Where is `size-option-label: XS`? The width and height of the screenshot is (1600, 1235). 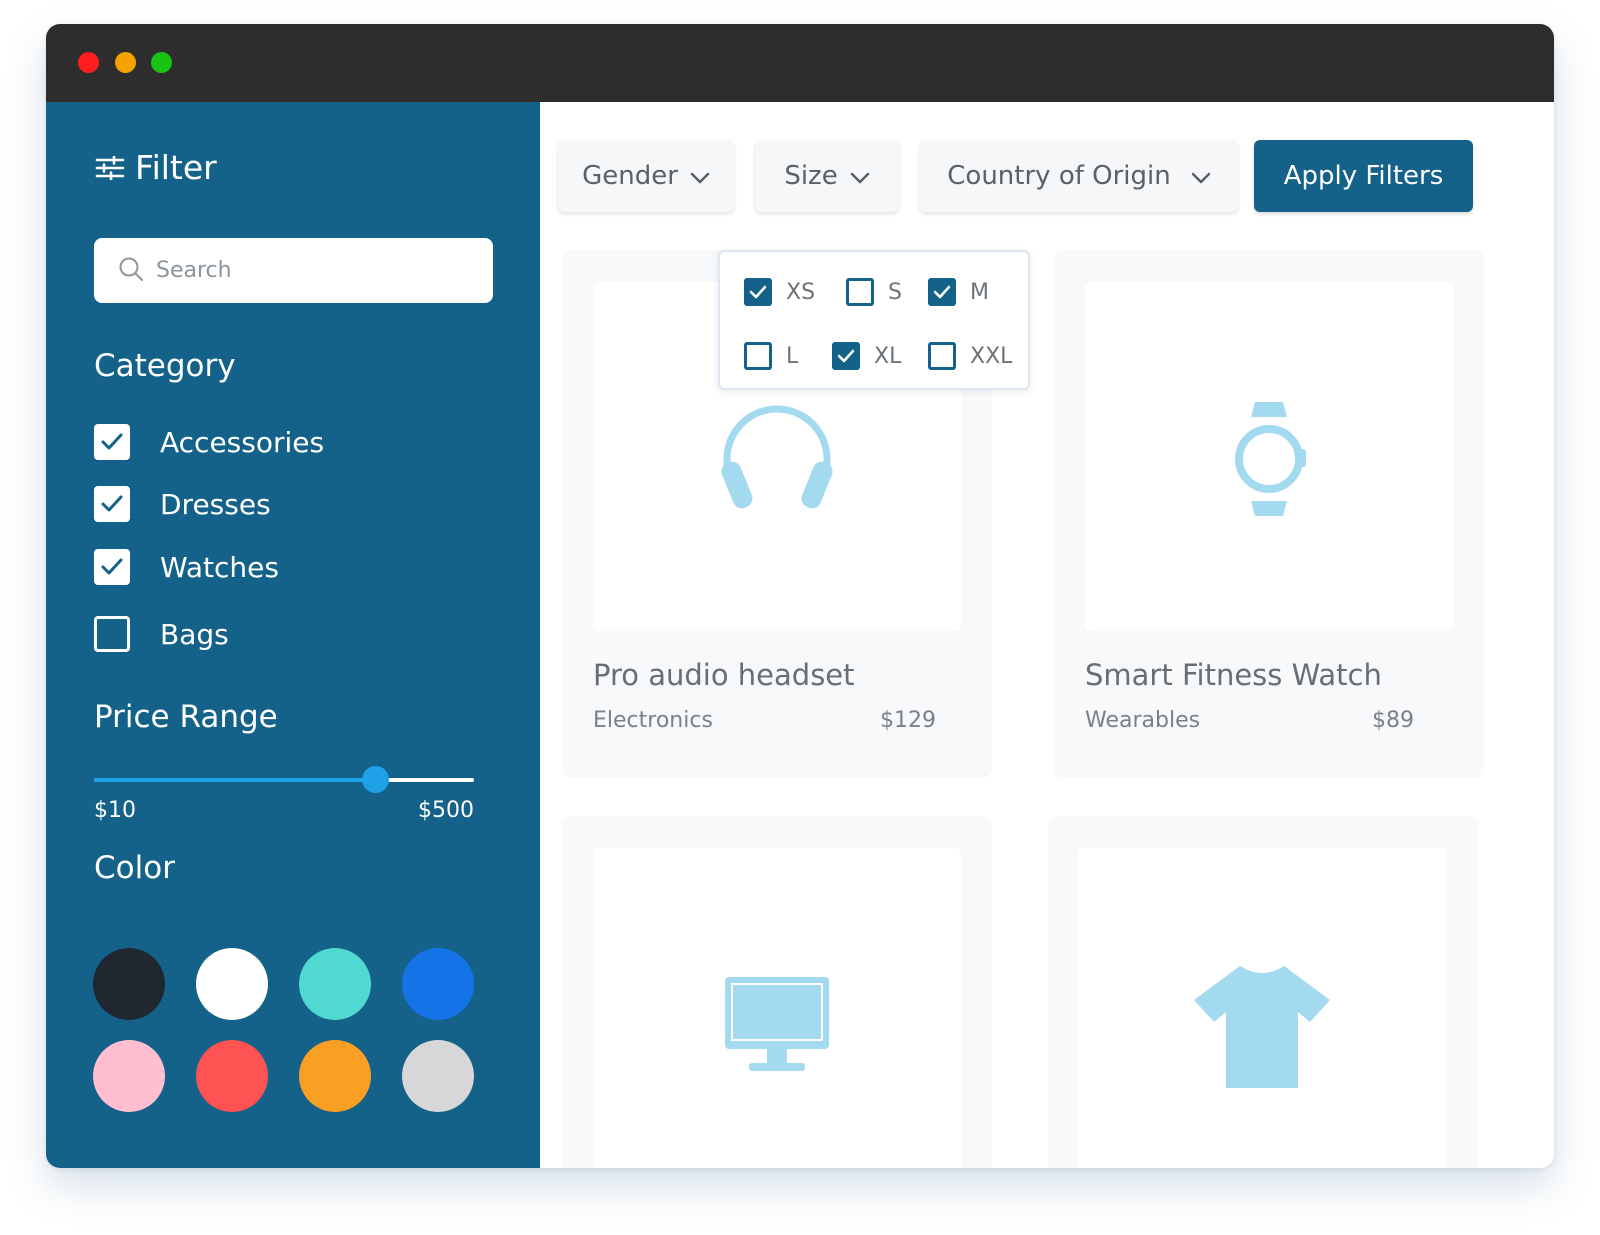 size-option-label: XS is located at coordinates (801, 292).